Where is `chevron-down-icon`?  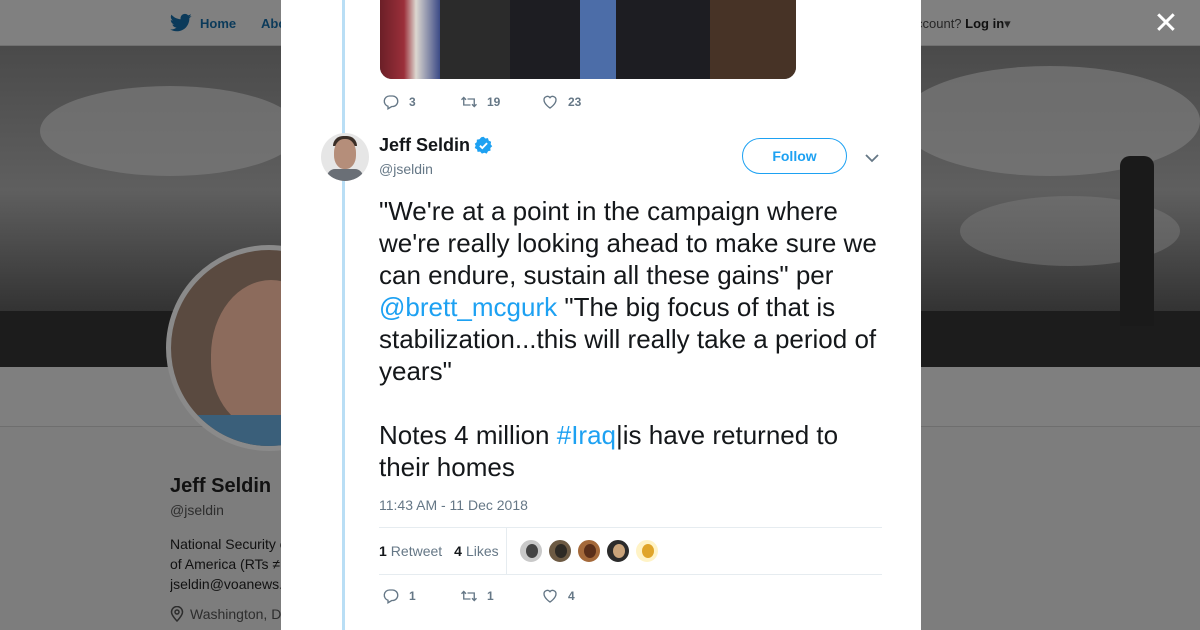 chevron-down-icon is located at coordinates (872, 158).